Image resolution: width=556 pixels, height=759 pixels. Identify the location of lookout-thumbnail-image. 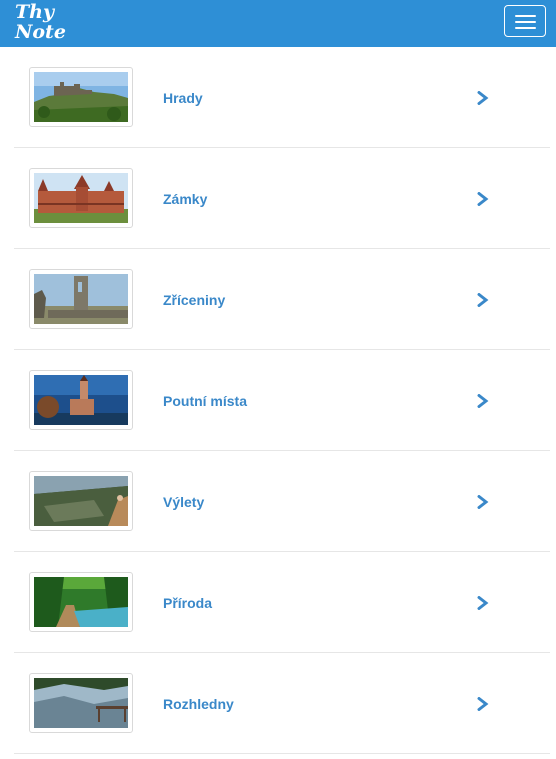
(81, 703).